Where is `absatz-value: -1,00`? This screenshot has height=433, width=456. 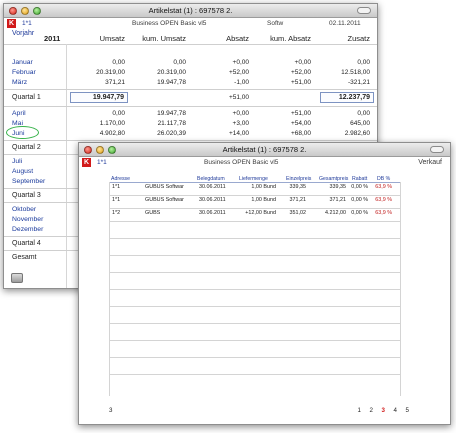 absatz-value: -1,00 is located at coordinates (241, 82).